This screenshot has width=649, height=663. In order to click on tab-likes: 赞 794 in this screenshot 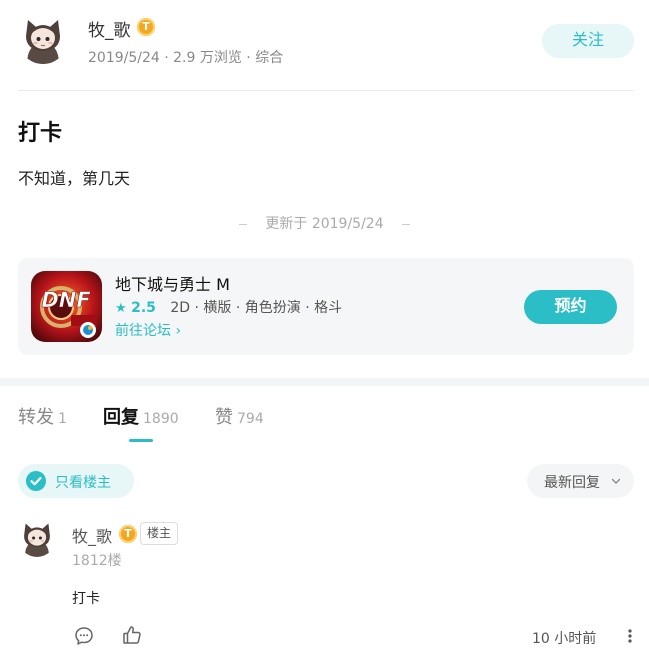, I will do `click(239, 416)`.